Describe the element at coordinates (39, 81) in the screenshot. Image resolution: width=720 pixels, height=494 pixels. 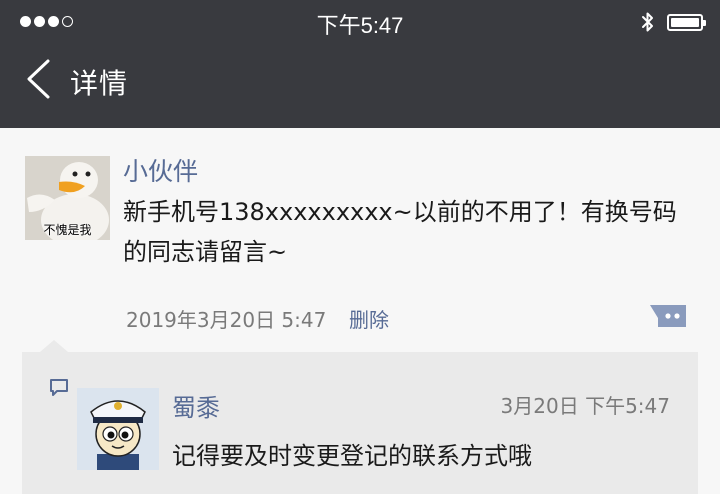
I see `chevron-left-icon` at that location.